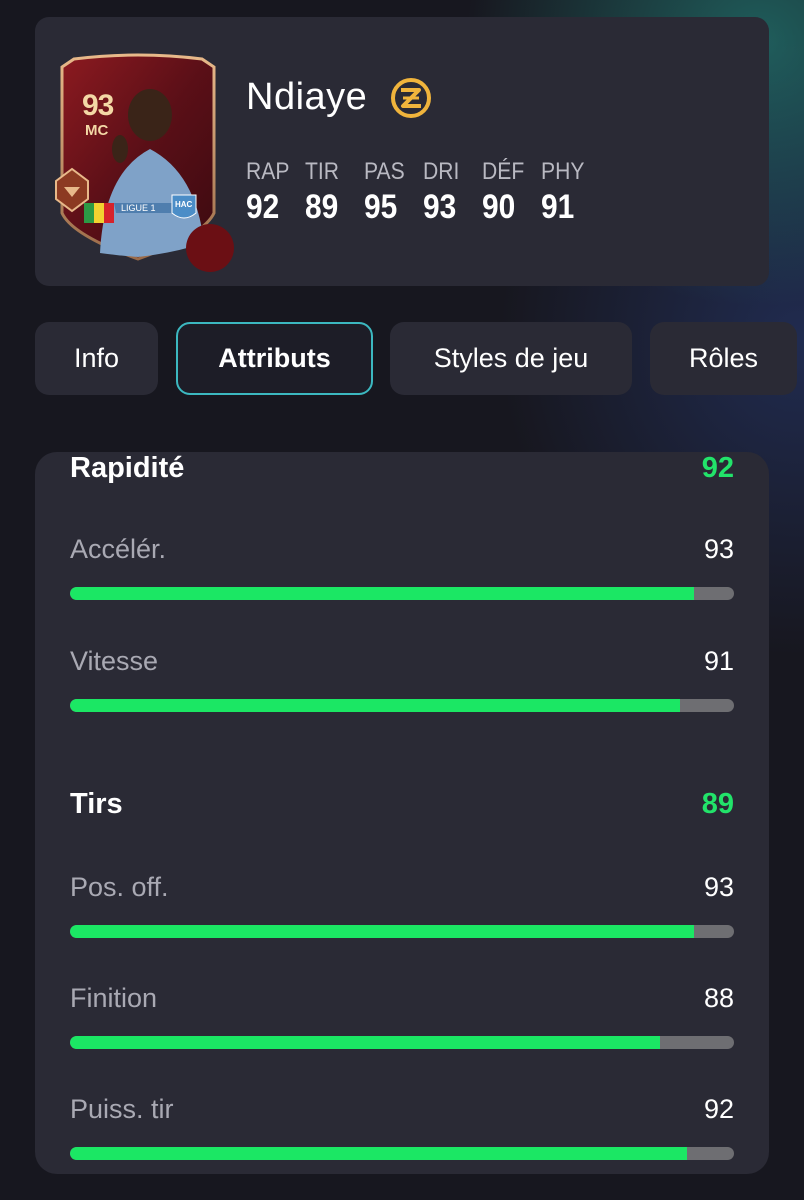  What do you see at coordinates (114, 998) in the screenshot?
I see `attribute-name: Finition` at bounding box center [114, 998].